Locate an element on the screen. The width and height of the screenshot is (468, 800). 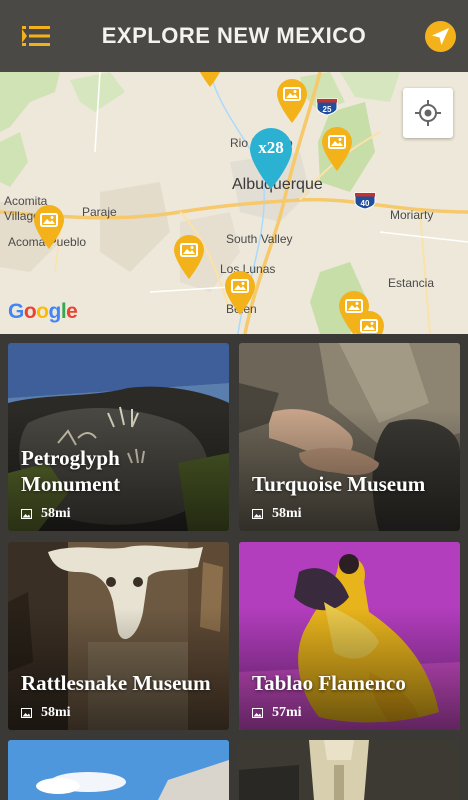
place-card-rattlesnake: Rattlesnake Museum 58mi is located at coordinates (118, 636).